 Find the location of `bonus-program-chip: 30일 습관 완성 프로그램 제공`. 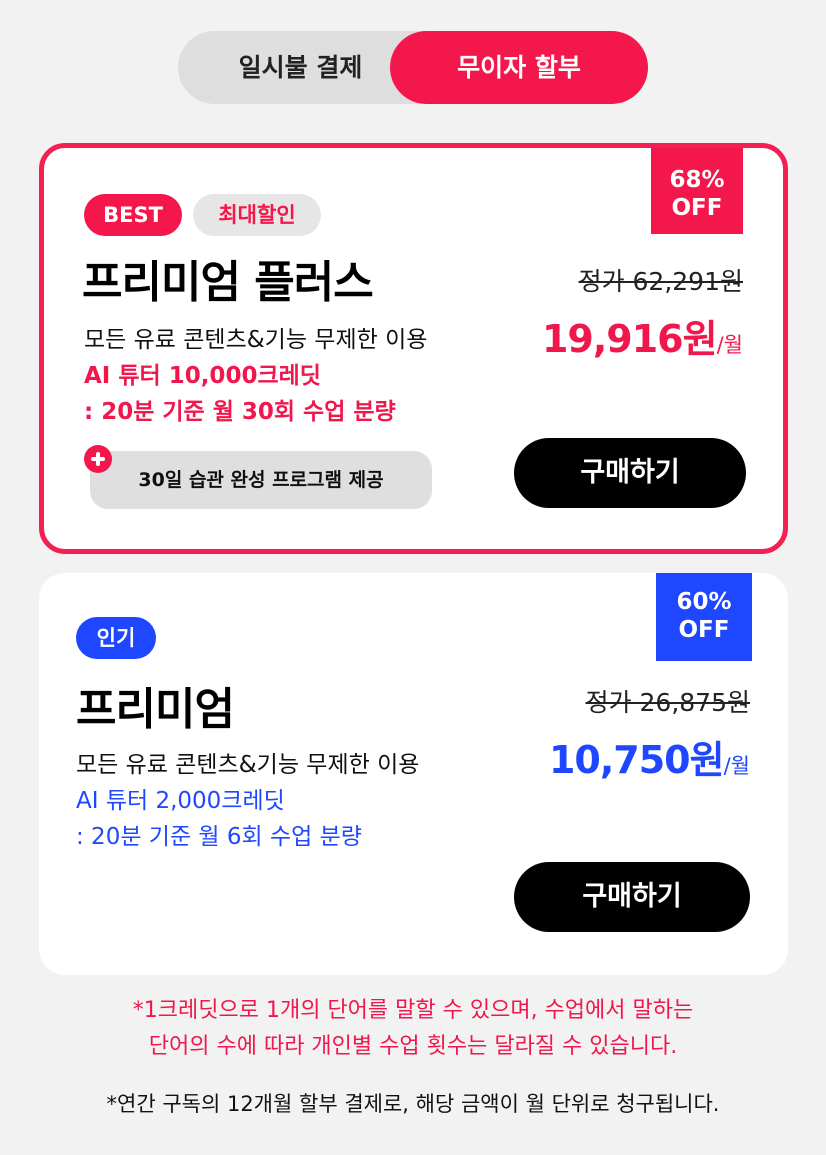

bonus-program-chip: 30일 습관 완성 프로그램 제공 is located at coordinates (261, 480).